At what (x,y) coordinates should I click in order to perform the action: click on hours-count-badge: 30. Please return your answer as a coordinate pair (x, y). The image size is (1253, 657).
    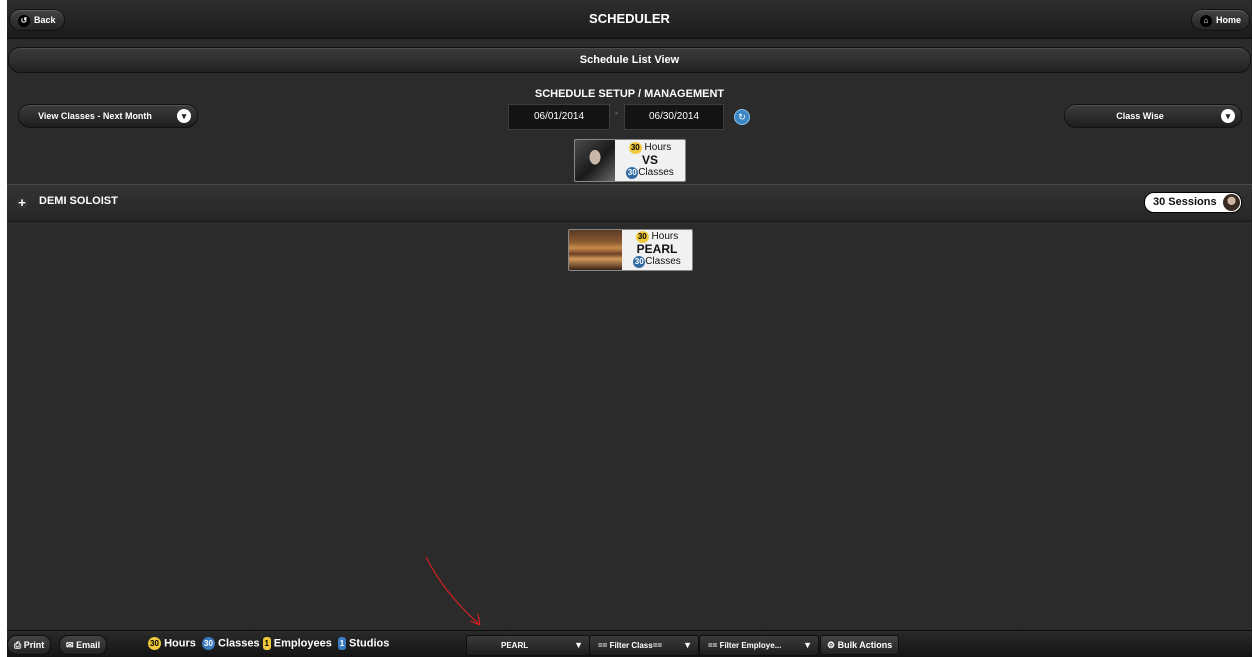
    Looking at the image, I should click on (154, 643).